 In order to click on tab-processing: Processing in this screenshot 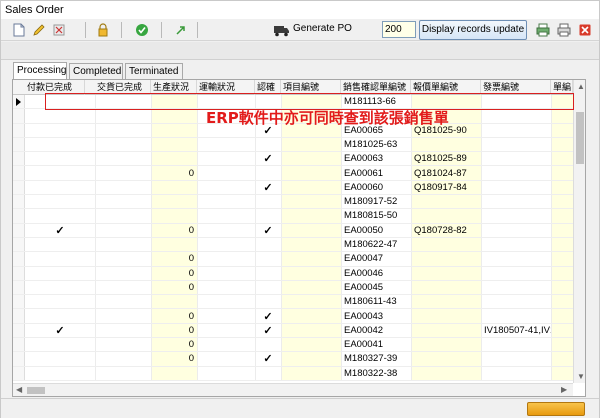, I will do `click(40, 70)`.